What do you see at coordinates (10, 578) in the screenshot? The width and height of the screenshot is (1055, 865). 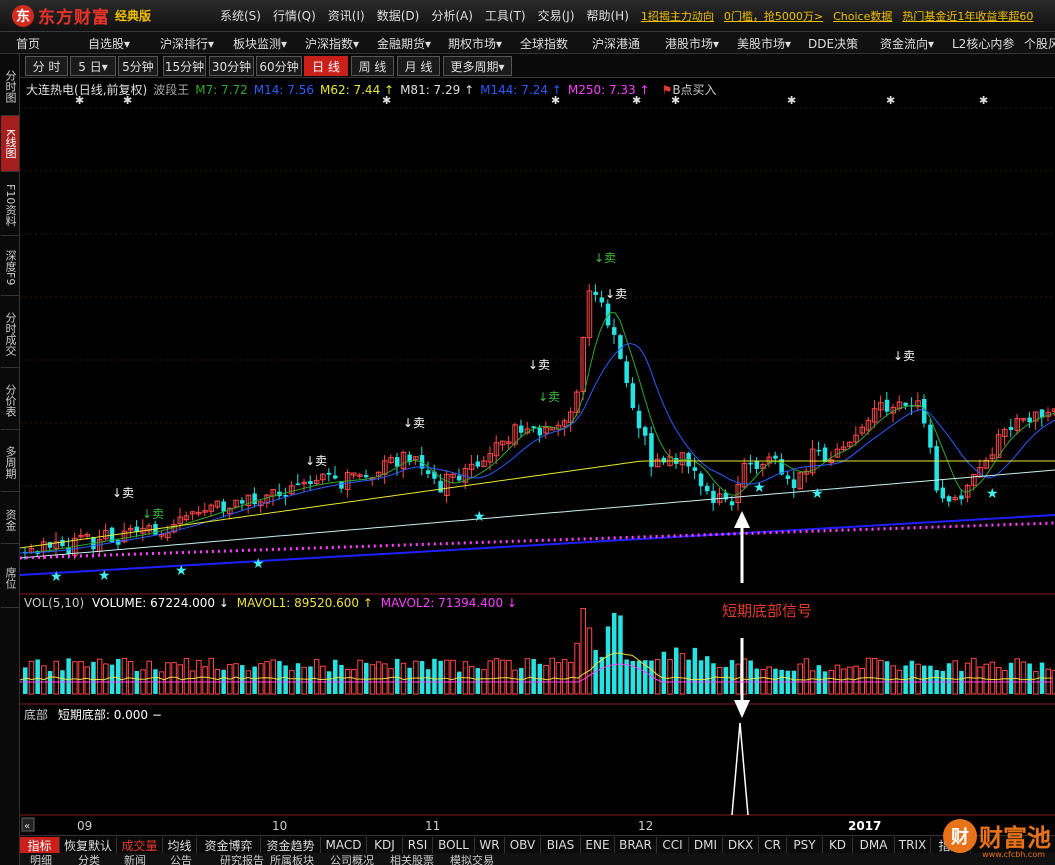 I see `sidebar-item: 席位` at bounding box center [10, 578].